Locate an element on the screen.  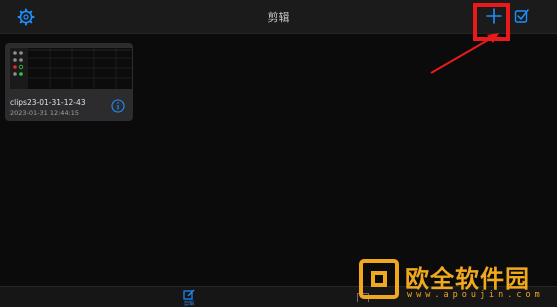
info-icon is located at coordinates (118, 106).